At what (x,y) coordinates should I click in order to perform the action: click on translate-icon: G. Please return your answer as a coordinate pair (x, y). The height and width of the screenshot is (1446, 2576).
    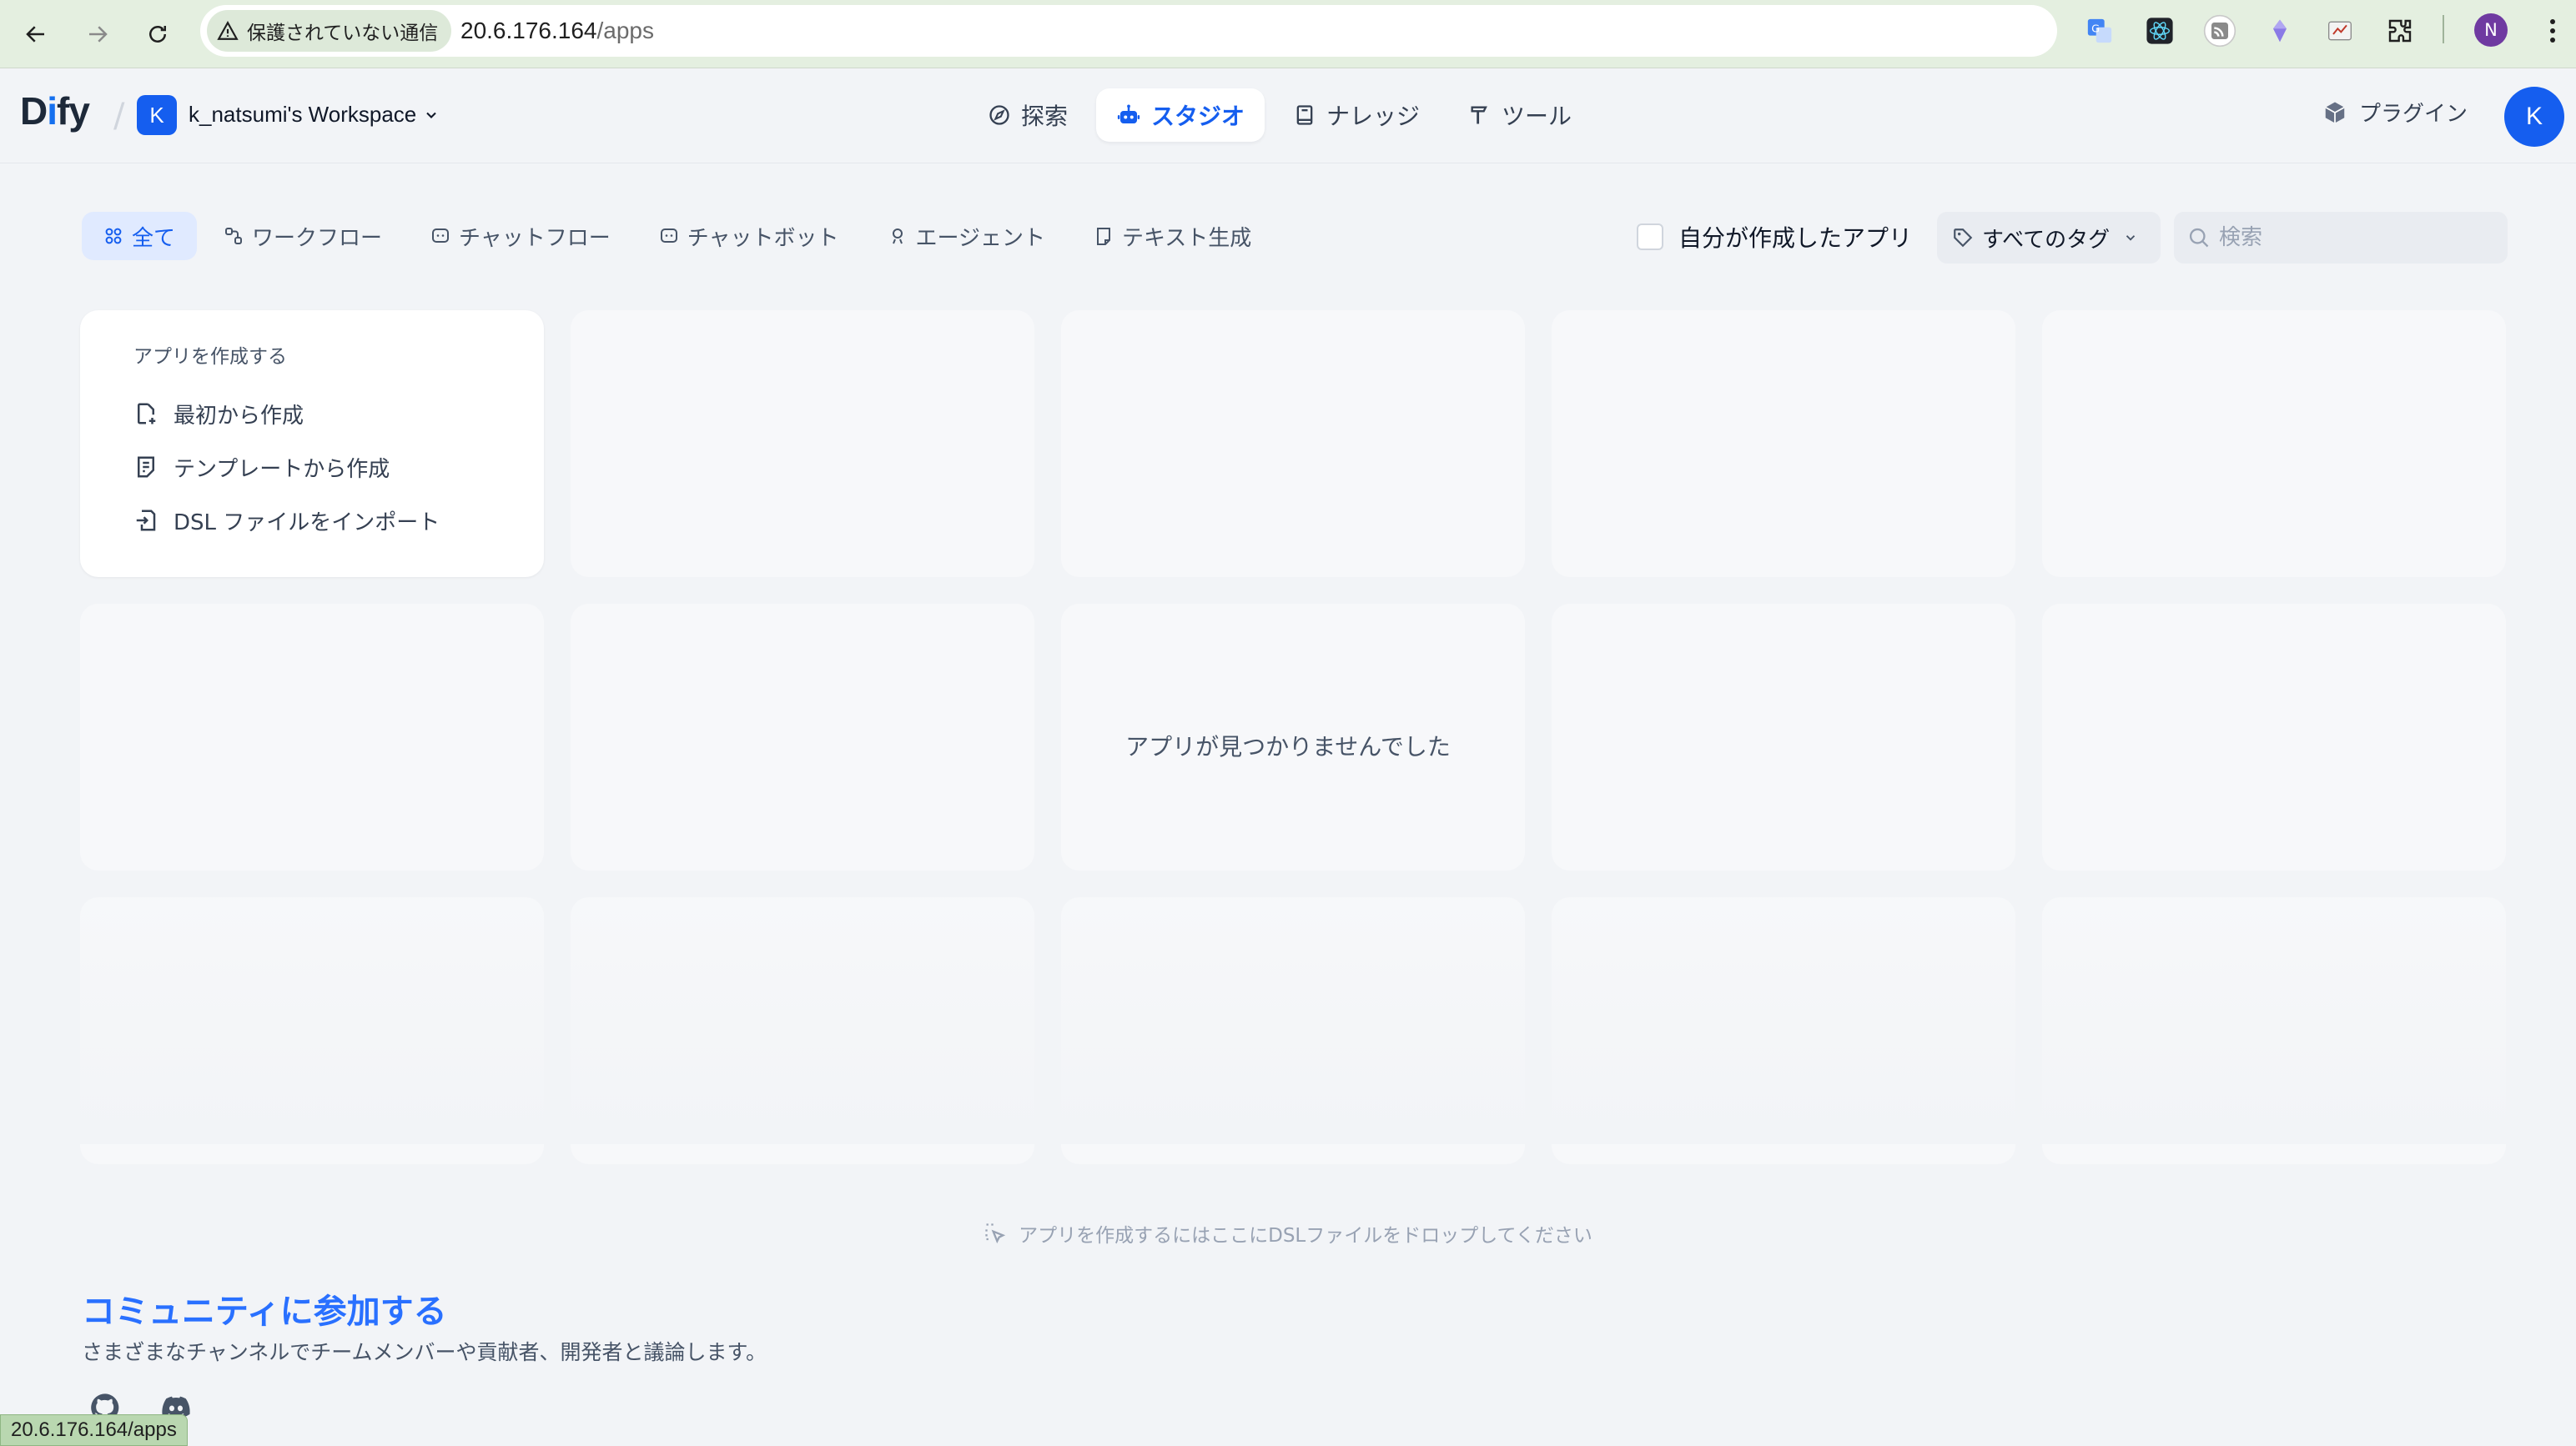
    Looking at the image, I should click on (2099, 30).